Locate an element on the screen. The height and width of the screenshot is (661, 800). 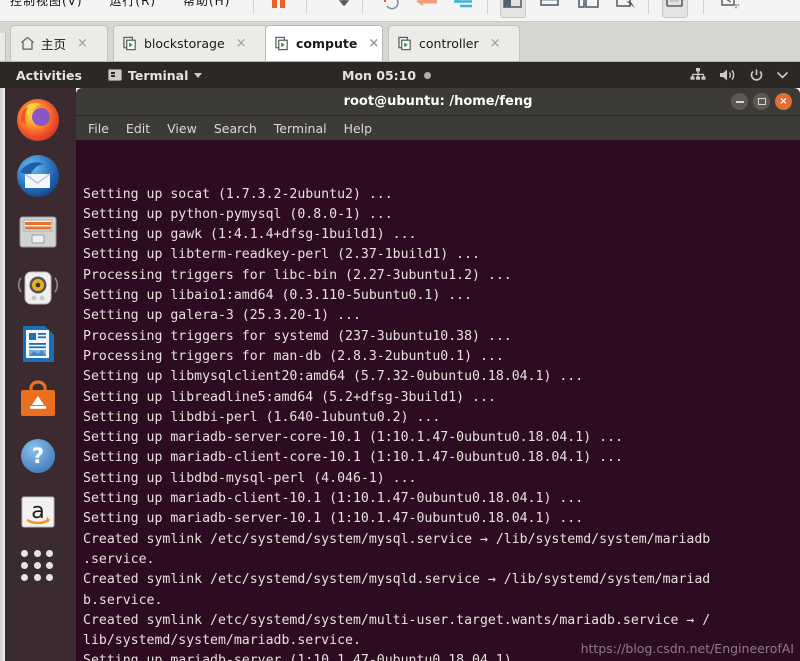
menu-file: File is located at coordinates (98, 128).